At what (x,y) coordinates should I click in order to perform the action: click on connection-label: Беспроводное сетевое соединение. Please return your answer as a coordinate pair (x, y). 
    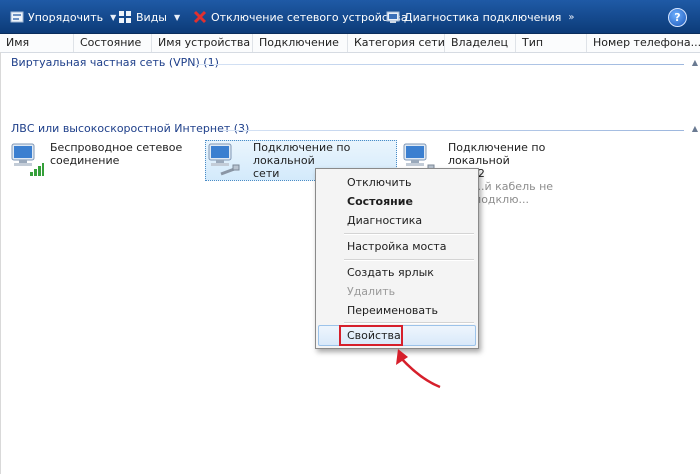
    Looking at the image, I should click on (116, 154).